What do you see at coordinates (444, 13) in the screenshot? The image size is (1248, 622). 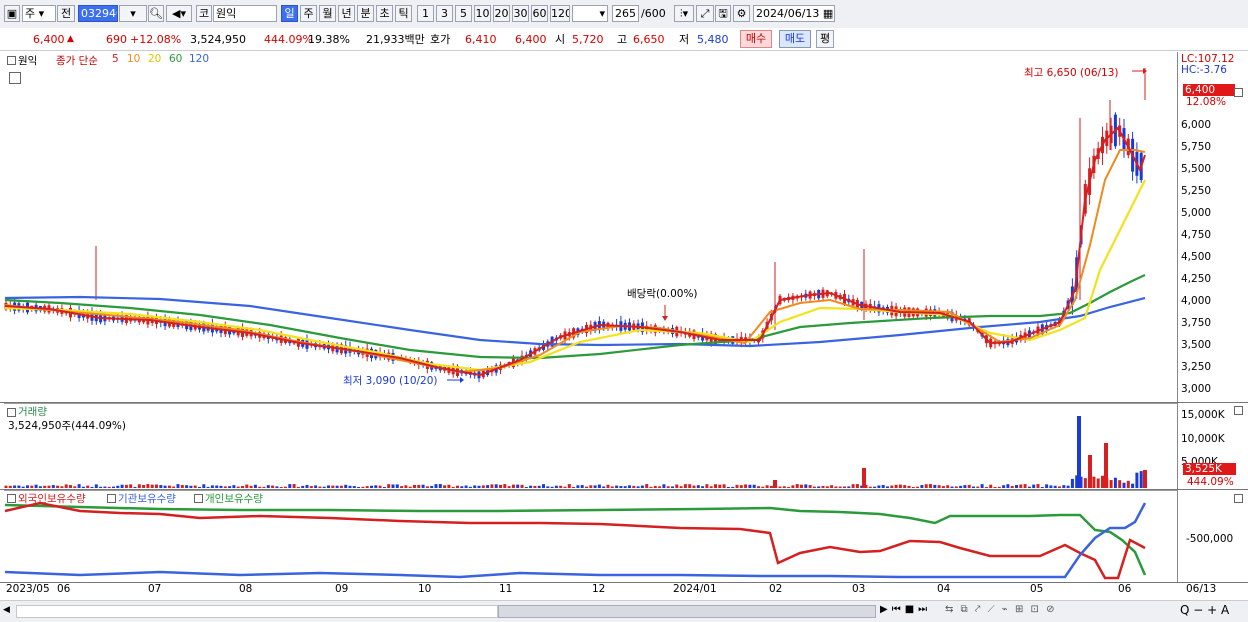 I see `minute-option: 3` at bounding box center [444, 13].